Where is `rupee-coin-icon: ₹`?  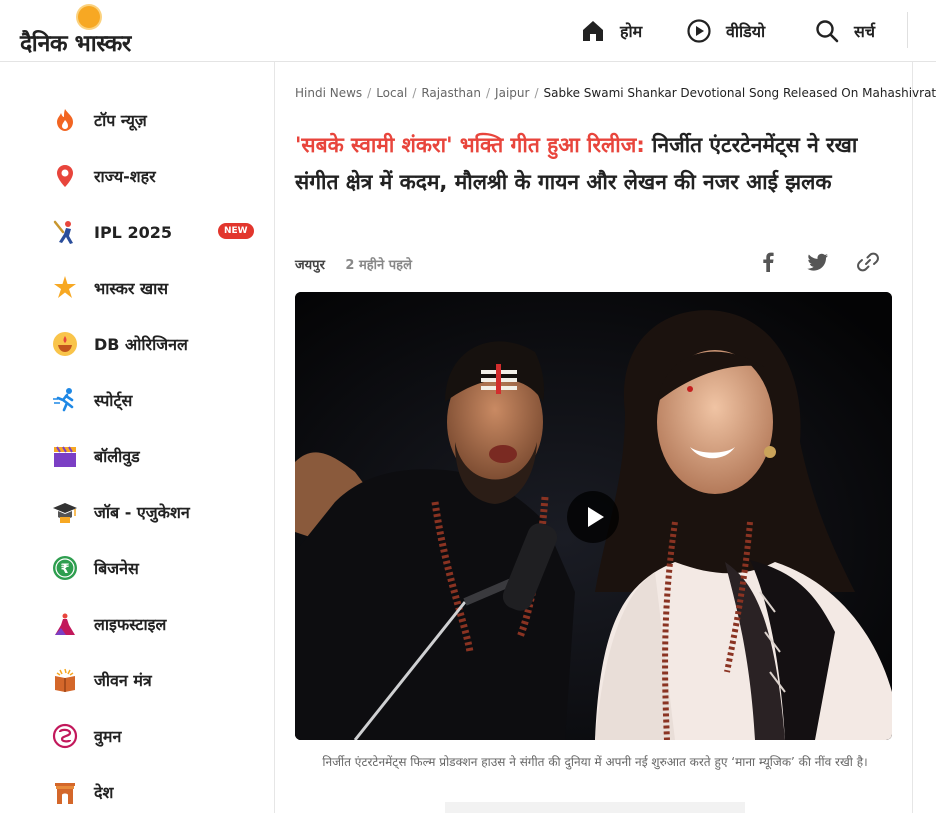 rupee-coin-icon: ₹ is located at coordinates (65, 568).